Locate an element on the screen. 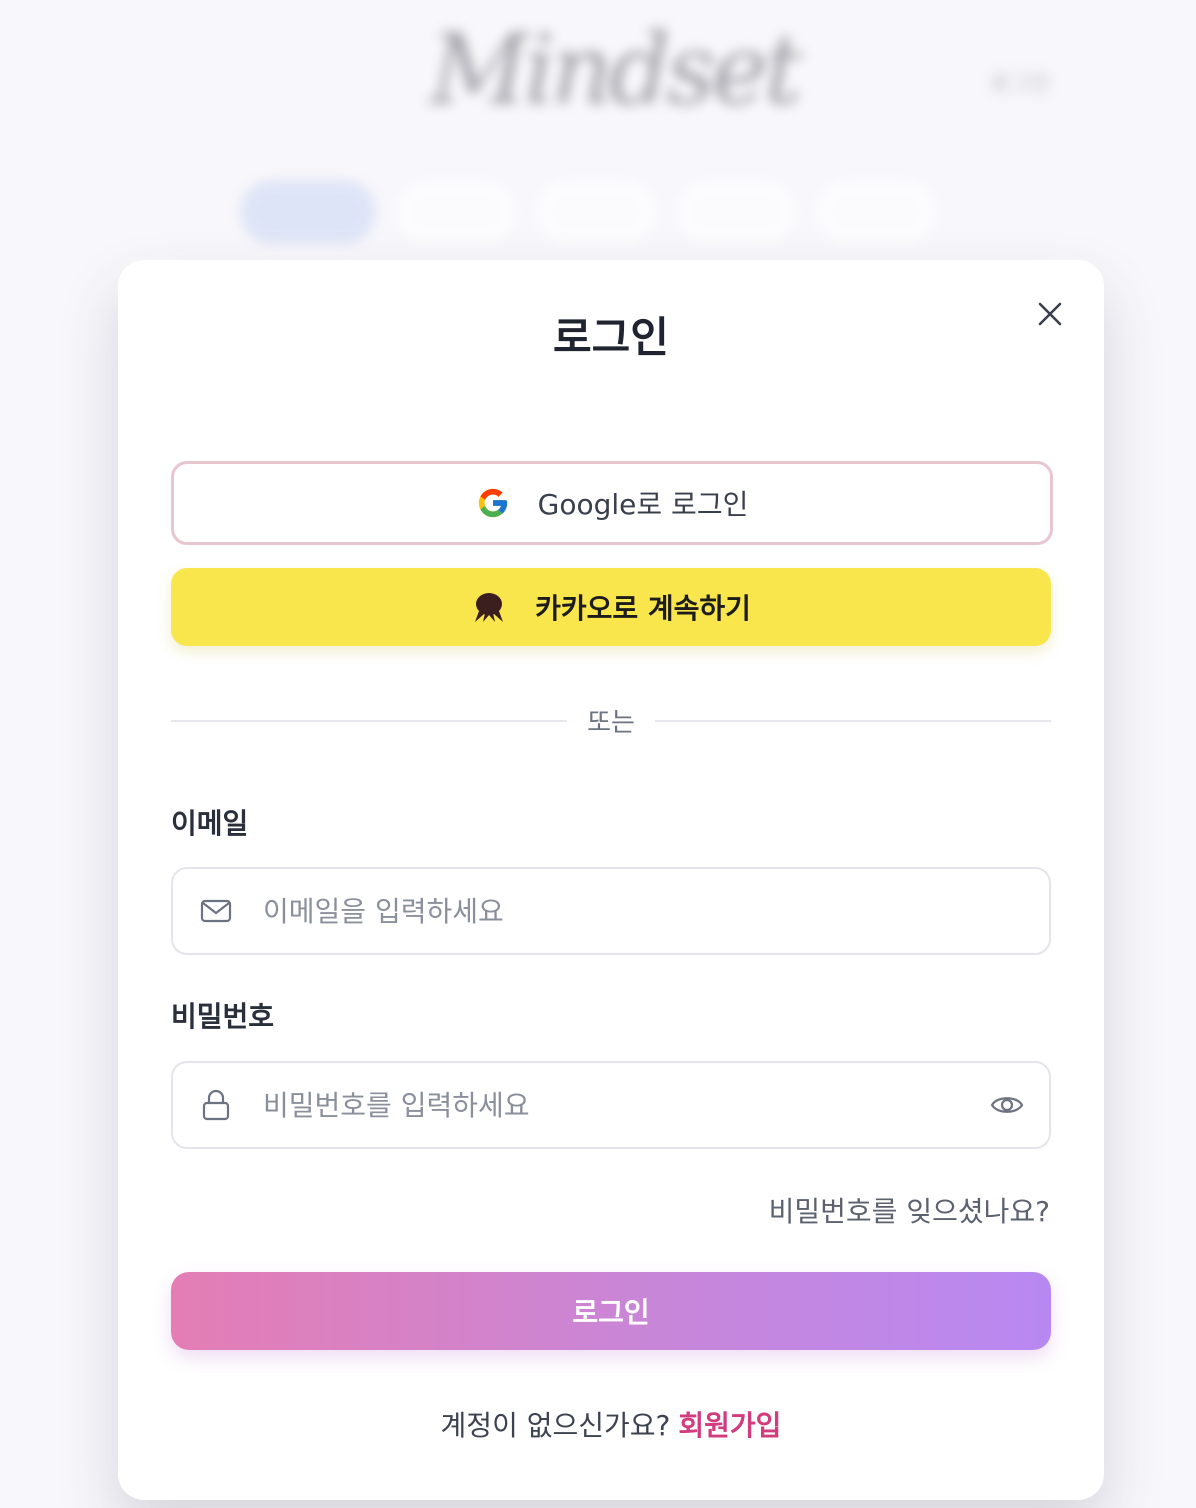 The height and width of the screenshot is (1508, 1196). google-login-button: Google로 로그인 is located at coordinates (612, 503).